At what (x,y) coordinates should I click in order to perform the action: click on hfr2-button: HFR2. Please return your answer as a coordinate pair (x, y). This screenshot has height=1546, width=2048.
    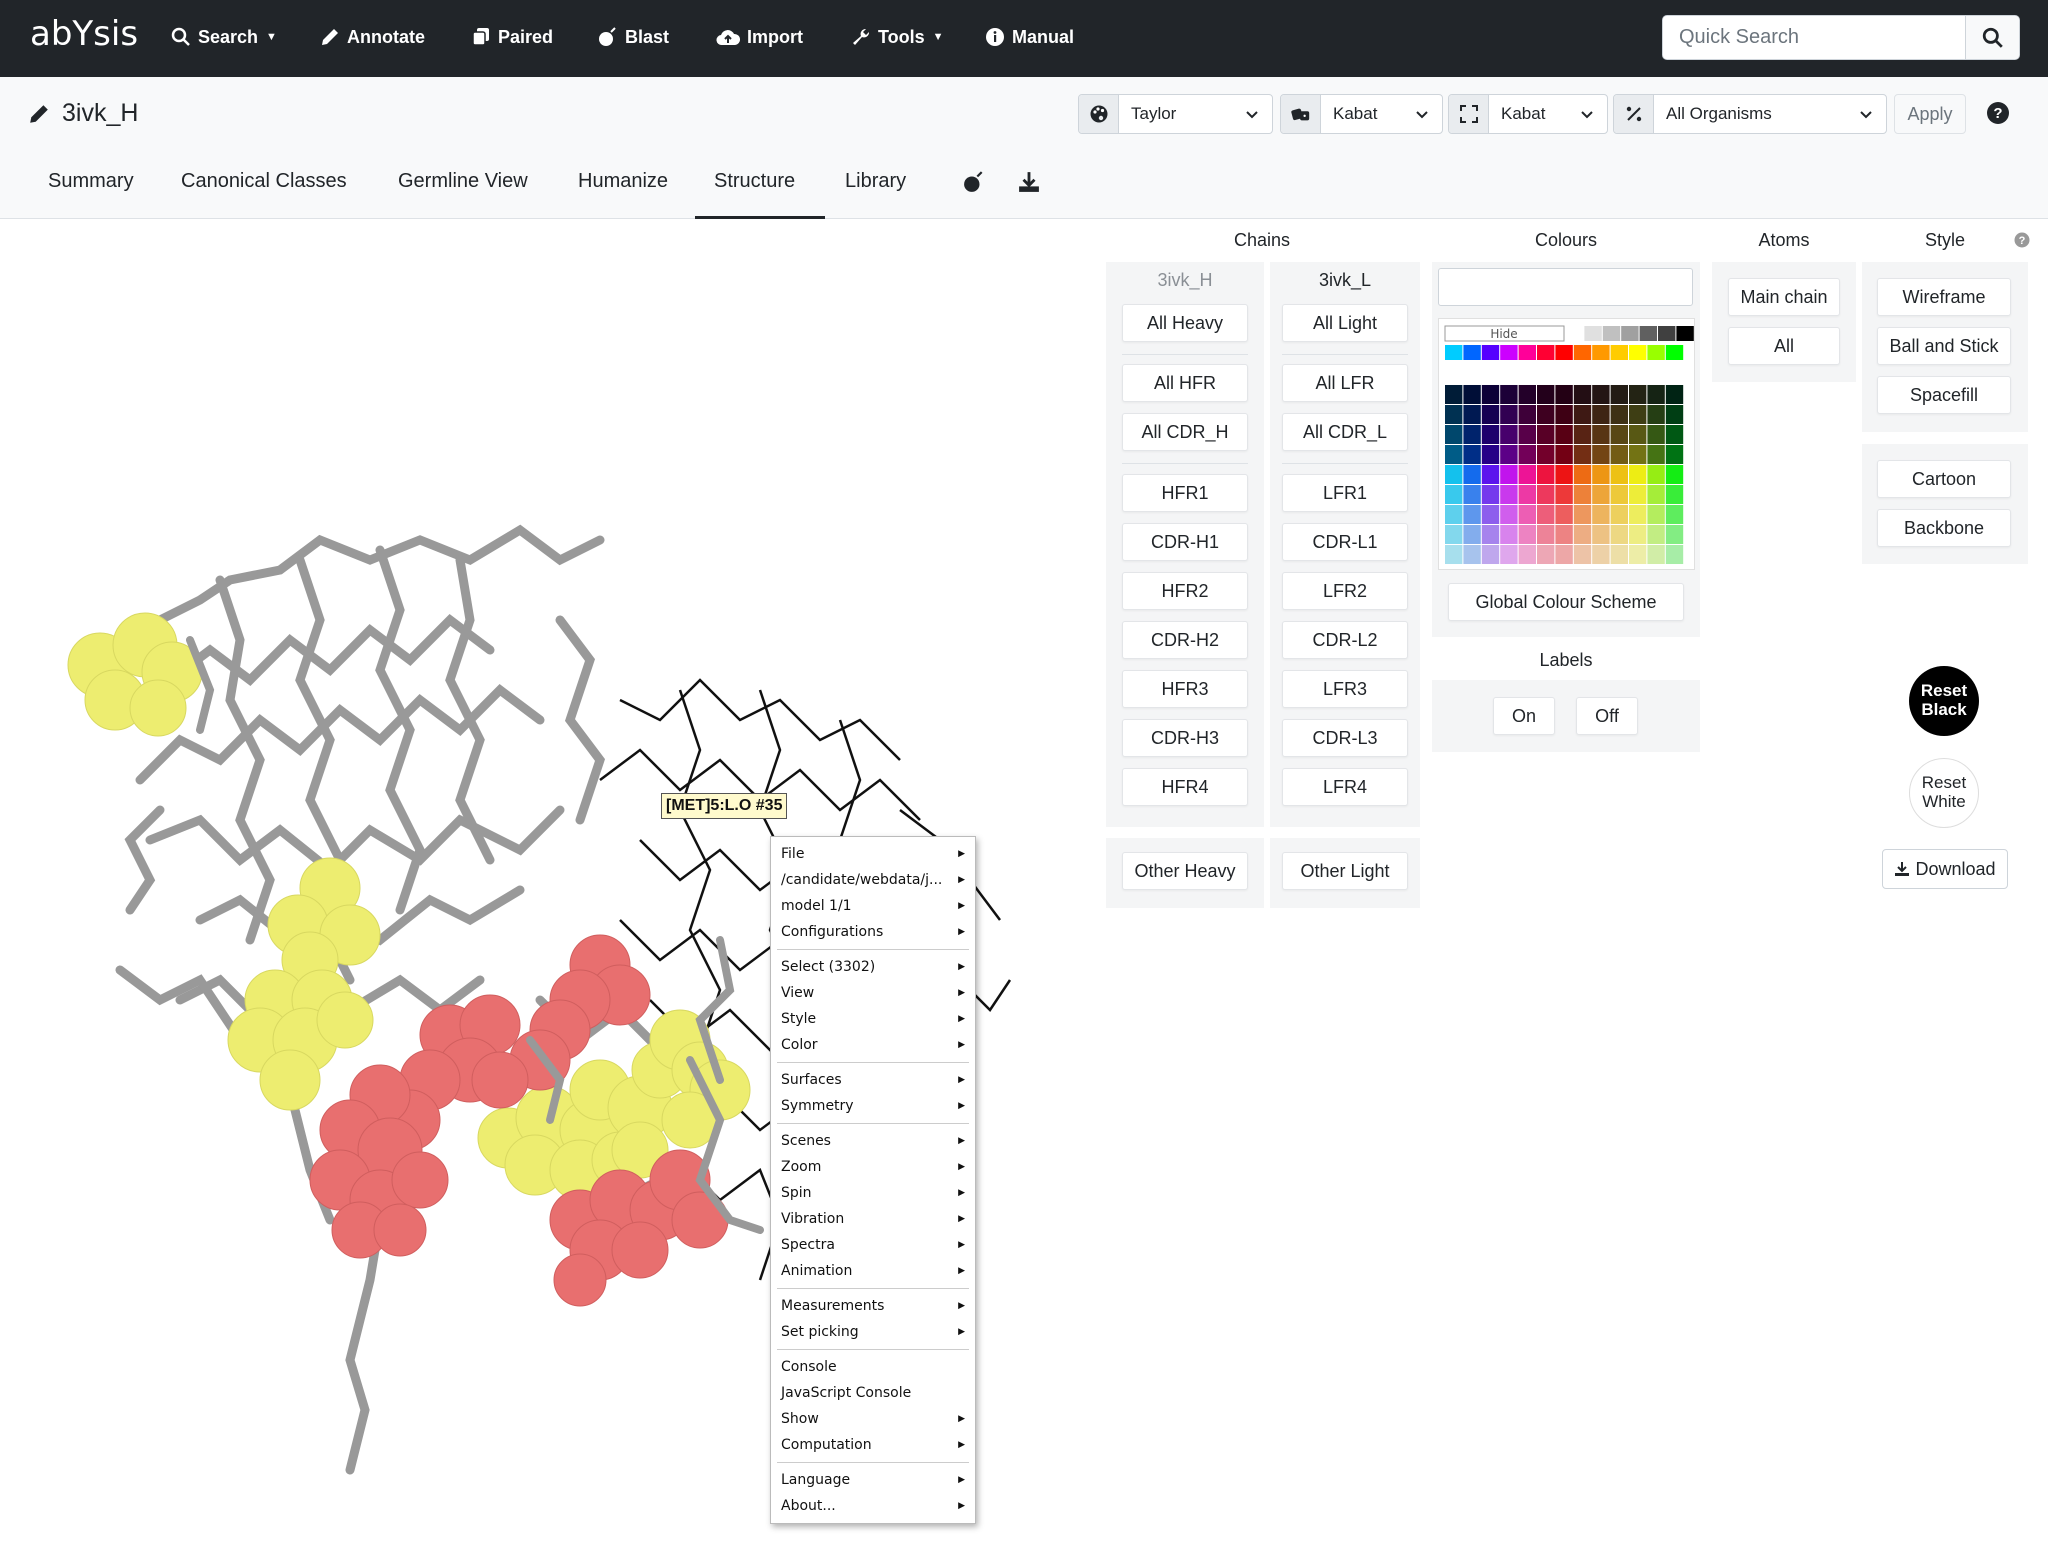
    Looking at the image, I should click on (1185, 591).